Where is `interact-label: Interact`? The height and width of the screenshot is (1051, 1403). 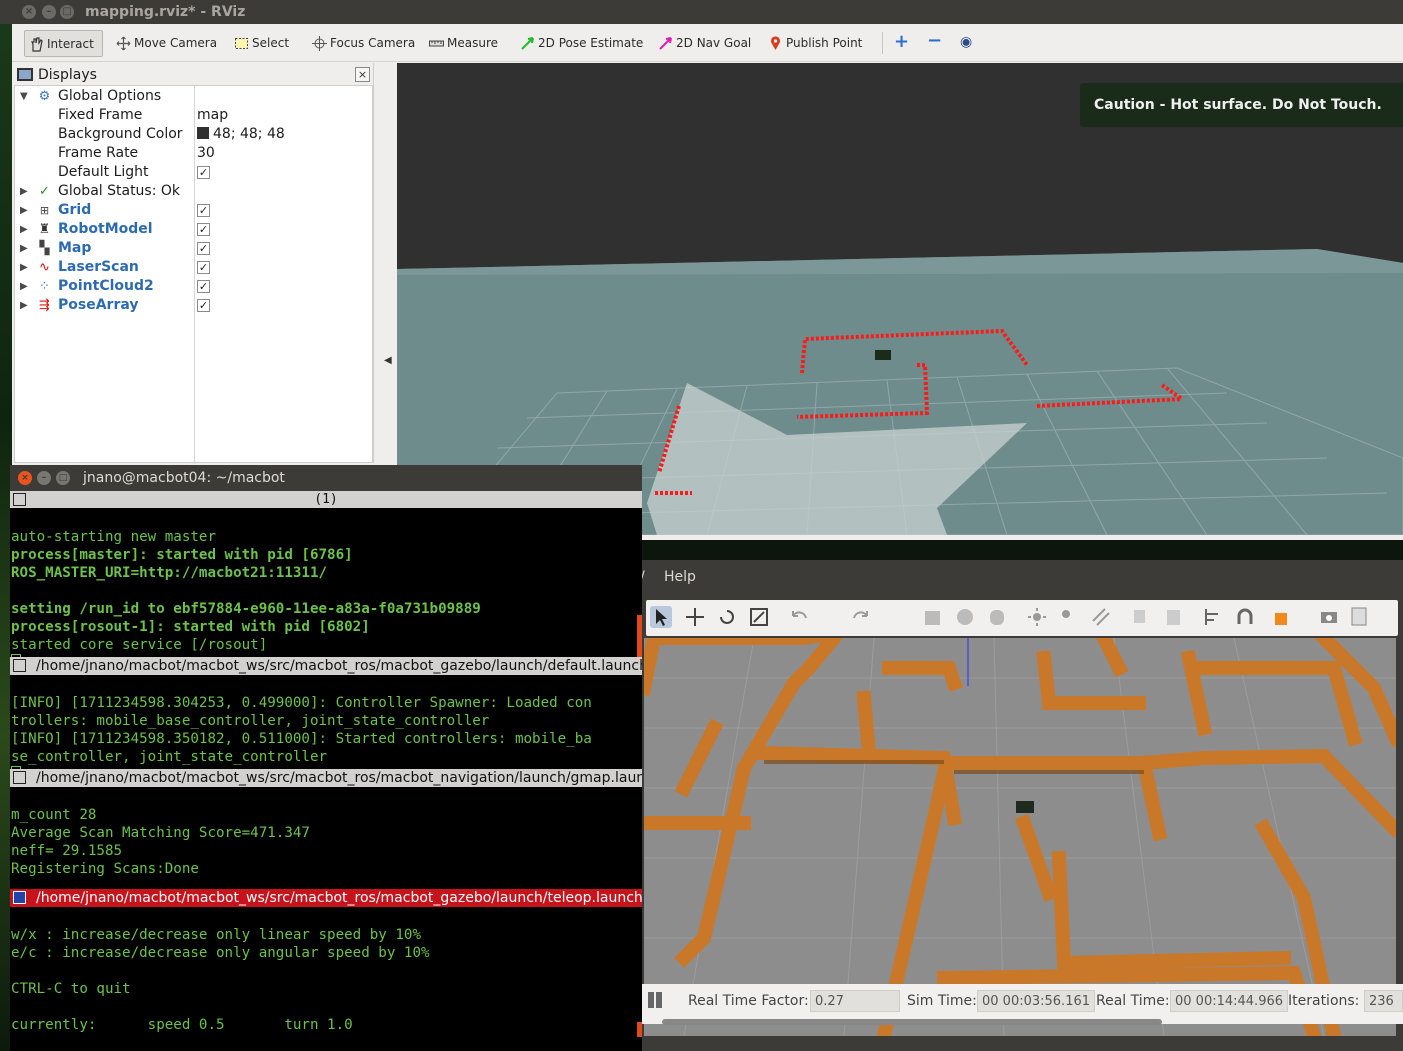
interact-label: Interact is located at coordinates (70, 44).